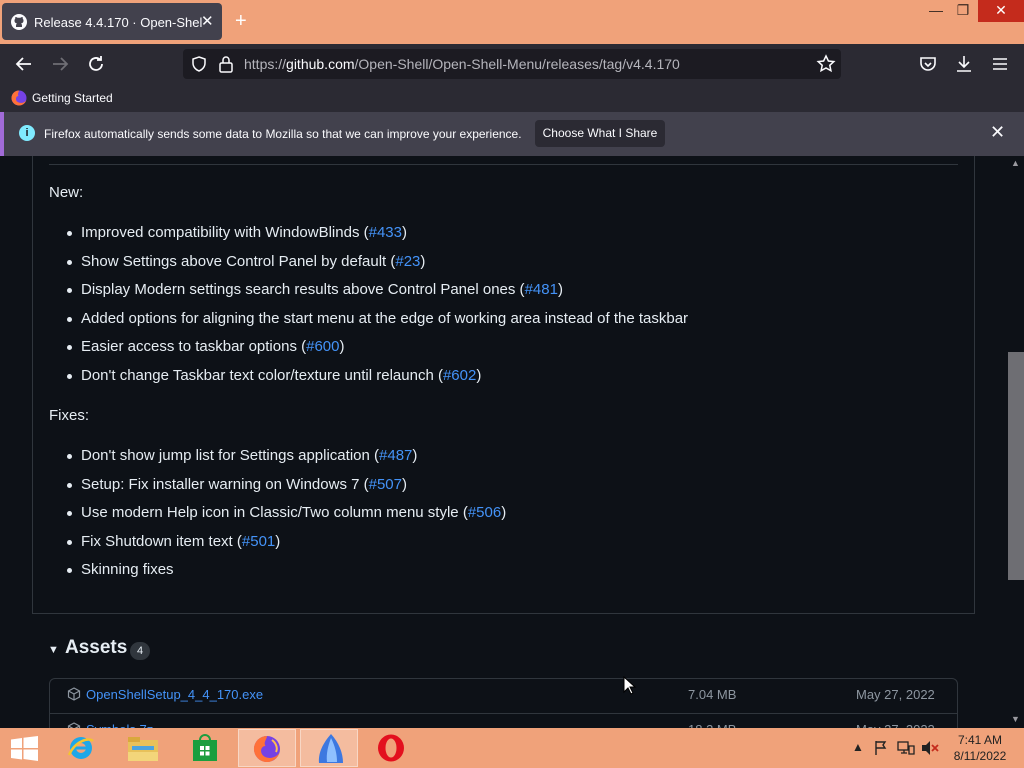 The image size is (1024, 768). What do you see at coordinates (512, 748) in the screenshot?
I see `windows-taskbar: ▲ 7:41 AM 8/11/2022` at bounding box center [512, 748].